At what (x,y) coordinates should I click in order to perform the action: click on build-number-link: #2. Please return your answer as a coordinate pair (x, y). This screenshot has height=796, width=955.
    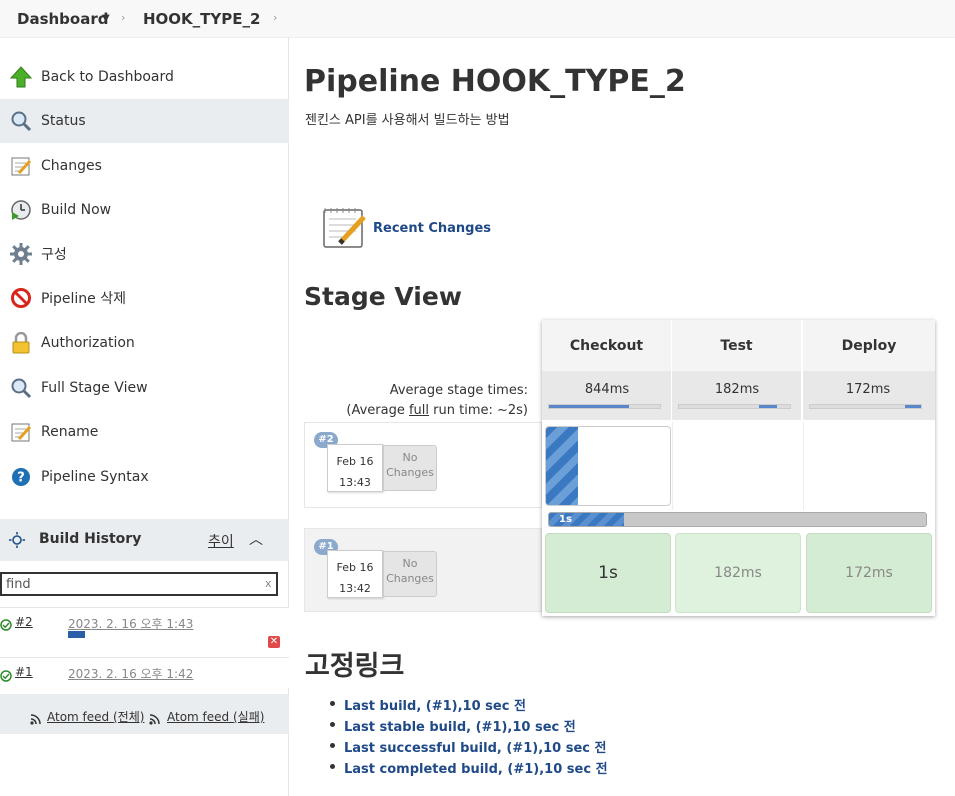
    Looking at the image, I should click on (24, 622).